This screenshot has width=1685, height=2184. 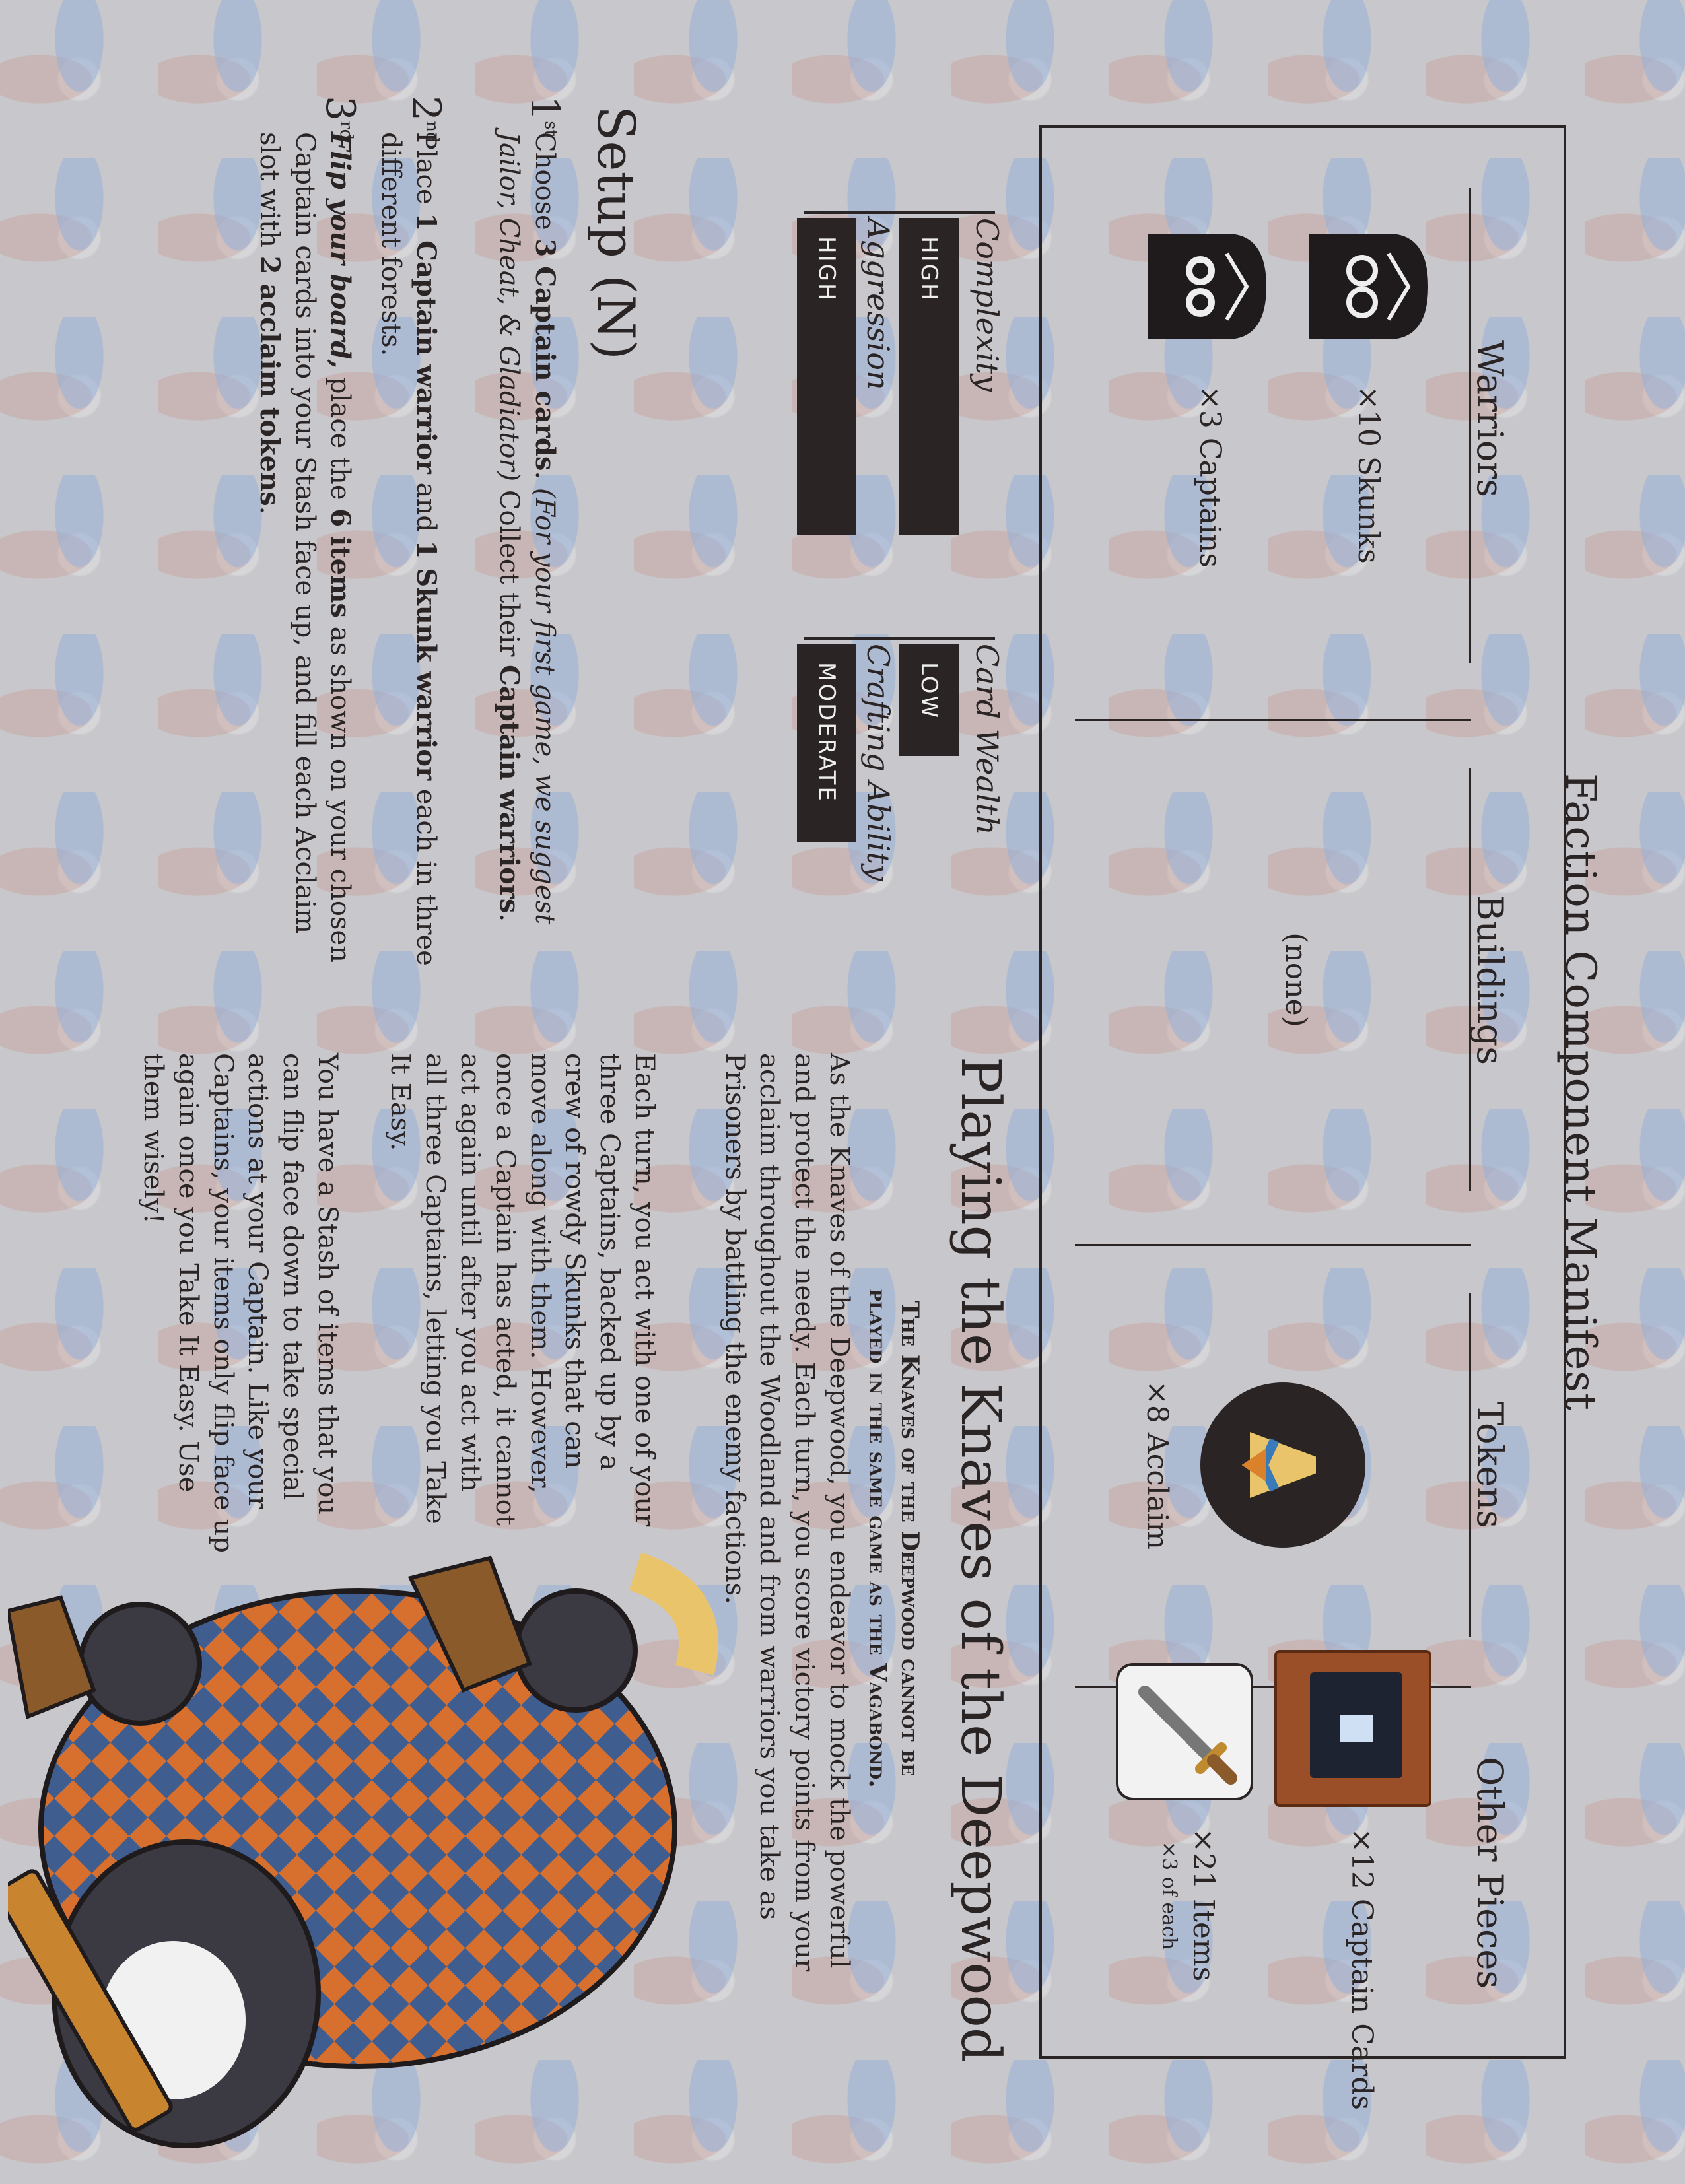 I want to click on step-number: 1st, so click(x=545, y=116).